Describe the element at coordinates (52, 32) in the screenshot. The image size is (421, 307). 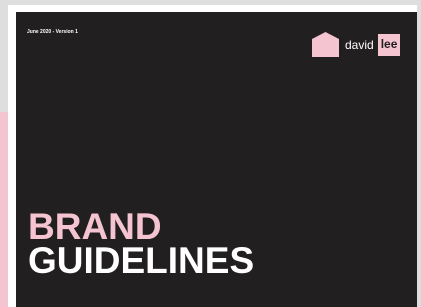
I see `date-version-label: June 2020 - Version 1` at that location.